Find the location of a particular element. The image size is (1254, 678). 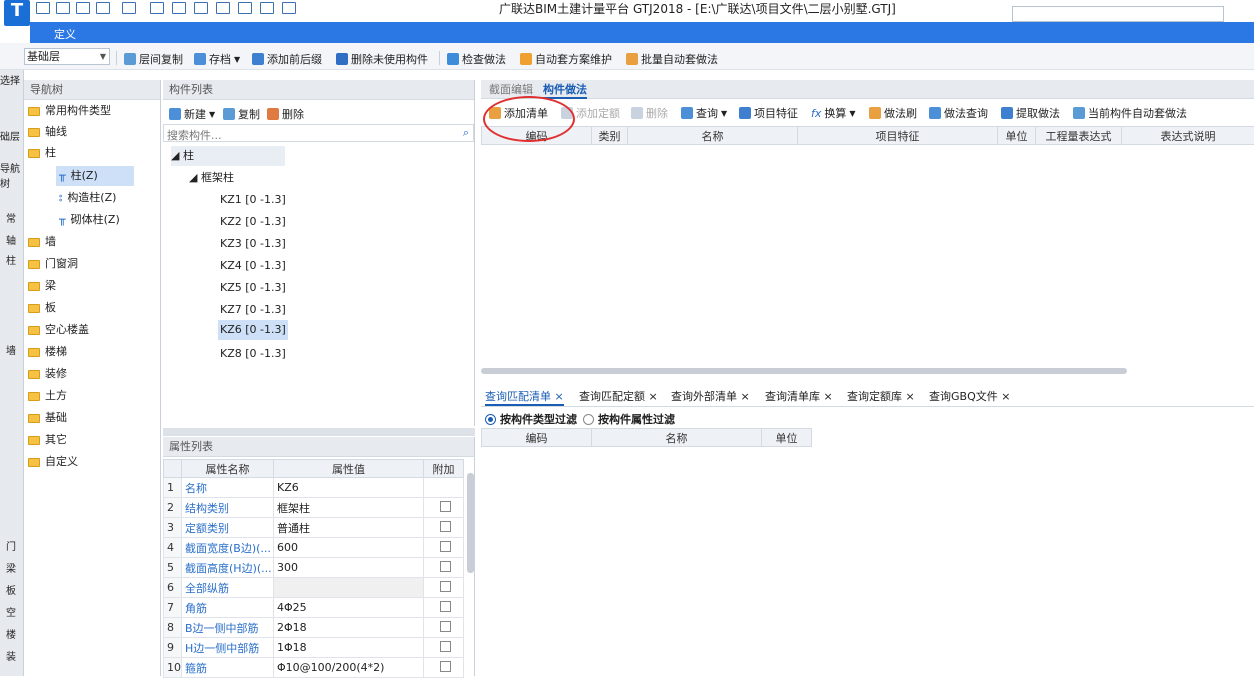

property-value: 300 is located at coordinates (349, 568).